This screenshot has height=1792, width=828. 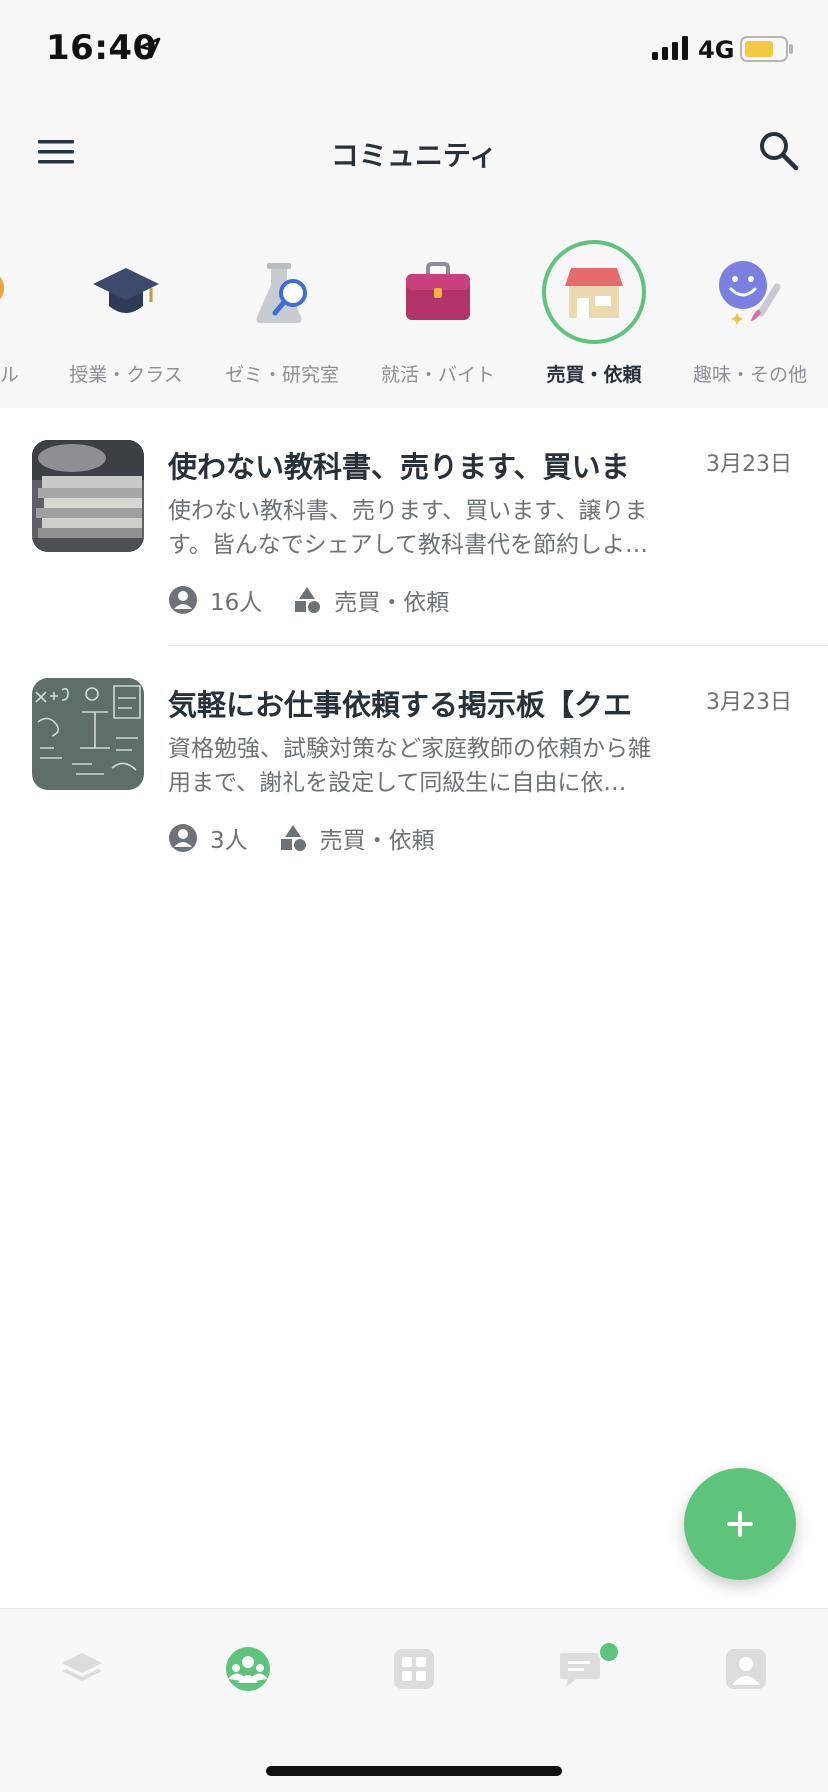 What do you see at coordinates (716, 50) in the screenshot?
I see `network-type: 4G` at bounding box center [716, 50].